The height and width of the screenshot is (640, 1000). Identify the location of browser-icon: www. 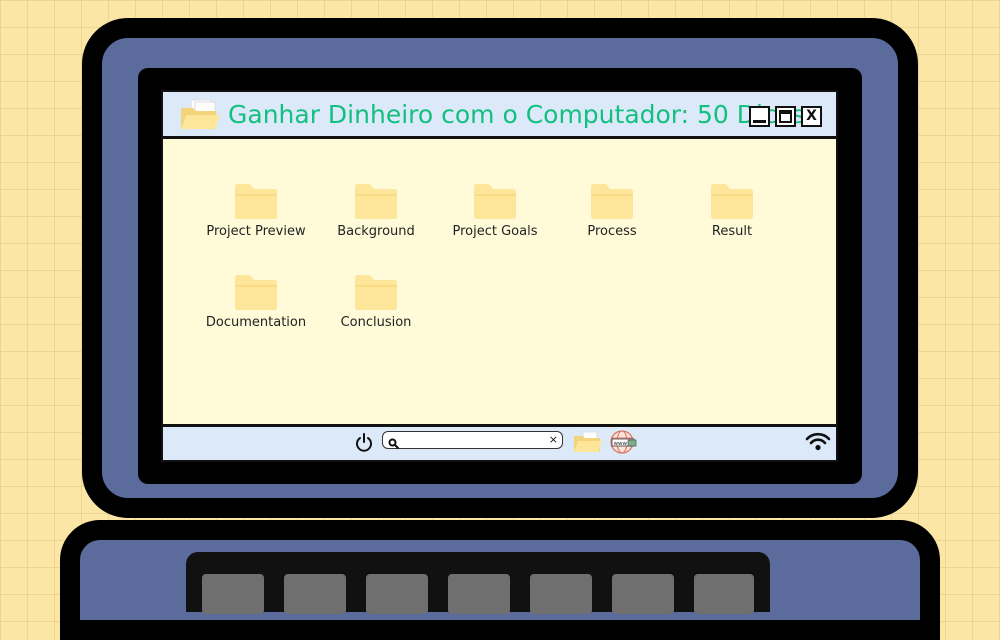
(624, 445).